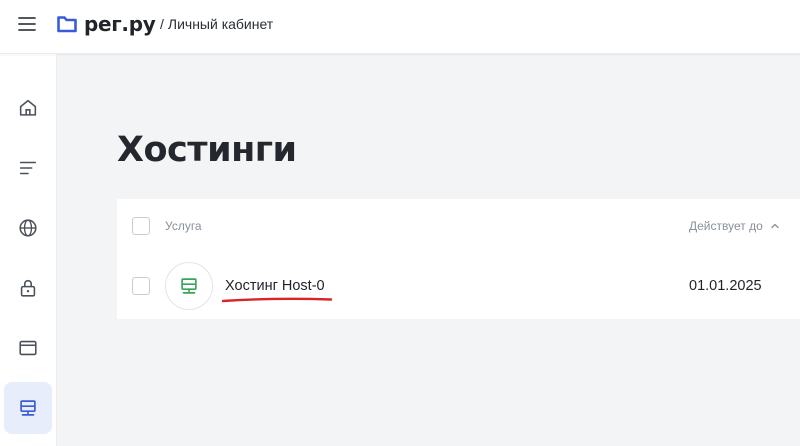 The image size is (800, 446). What do you see at coordinates (725, 286) in the screenshot?
I see `valid-until-cell: 01.01.2025` at bounding box center [725, 286].